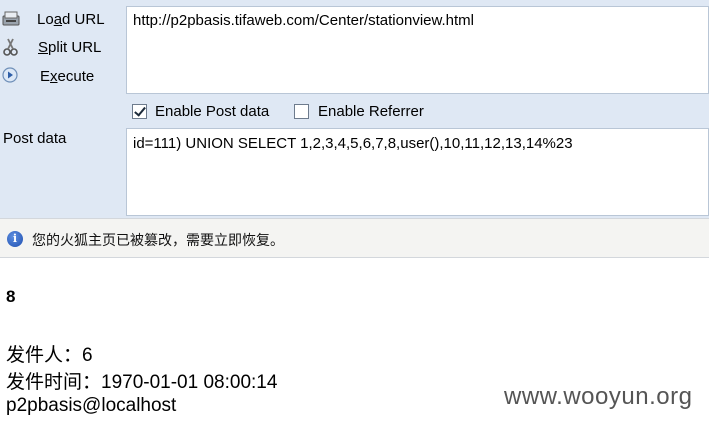 This screenshot has height=426, width=709. What do you see at coordinates (598, 396) in the screenshot?
I see `watermark: www.wooyun.org` at bounding box center [598, 396].